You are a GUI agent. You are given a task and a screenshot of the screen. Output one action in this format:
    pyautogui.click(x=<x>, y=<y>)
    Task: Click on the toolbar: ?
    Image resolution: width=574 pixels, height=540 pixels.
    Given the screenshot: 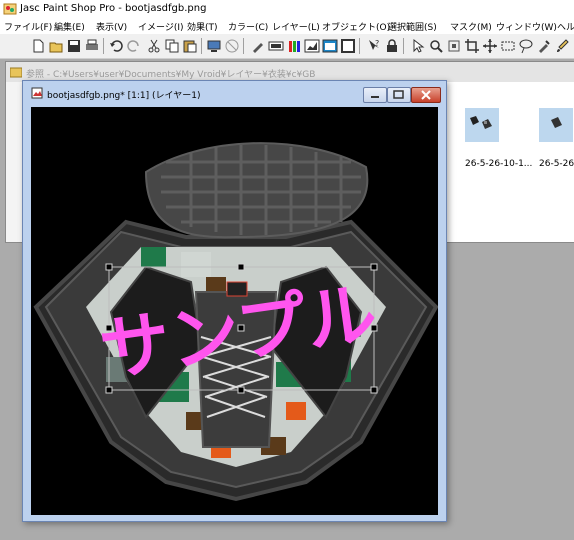 What is the action you would take?
    pyautogui.click(x=287, y=46)
    